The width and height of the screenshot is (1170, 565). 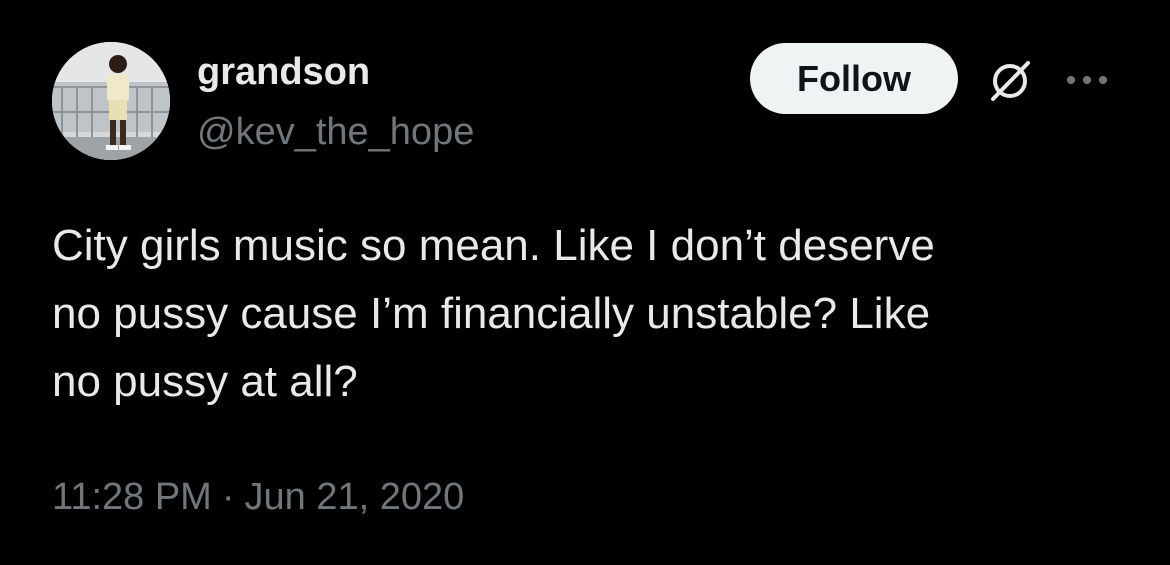 I want to click on grok-icon, so click(x=1010, y=80).